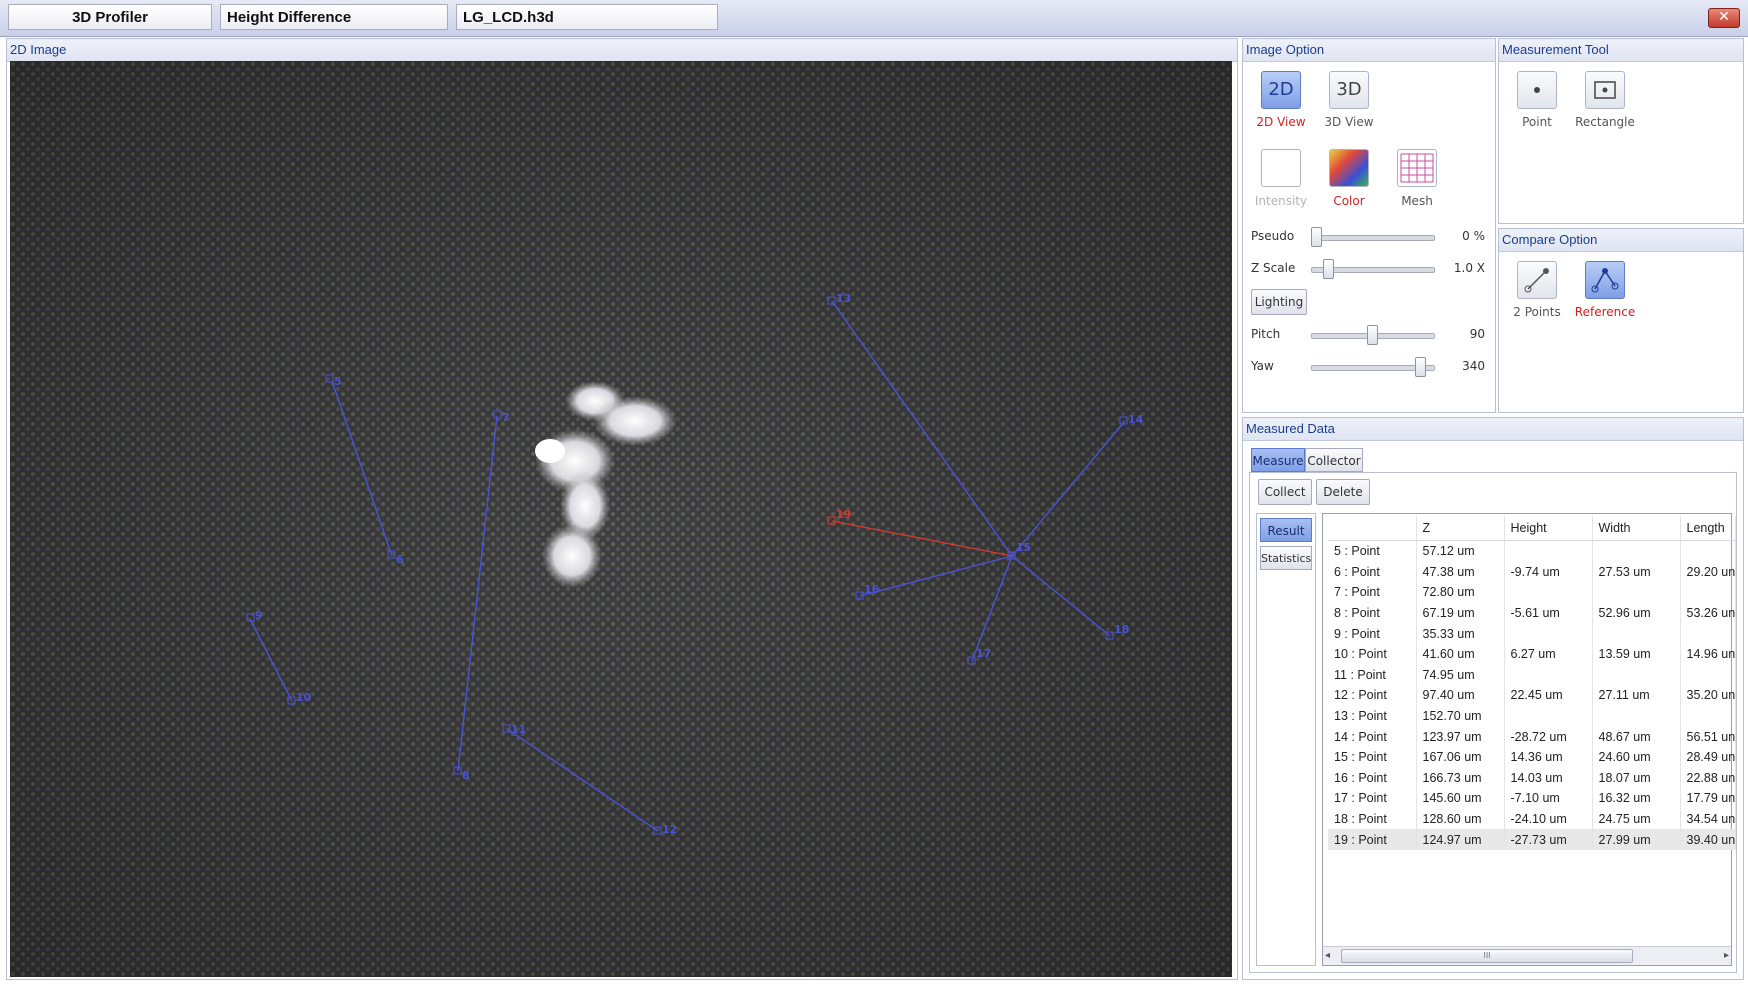 The height and width of the screenshot is (987, 1748). I want to click on file-title-box: LG_LCD.h3d, so click(587, 17).